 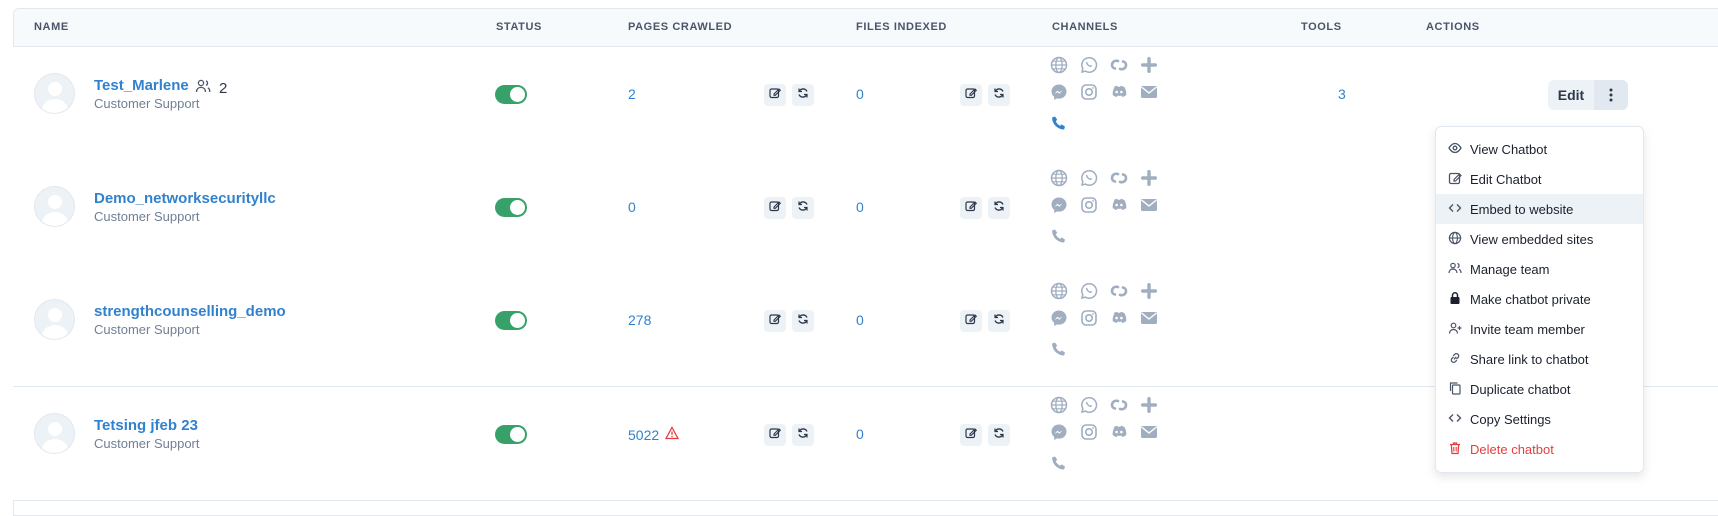 I want to click on menu-item-invite-team-member: Invite team member, so click(x=1539, y=329).